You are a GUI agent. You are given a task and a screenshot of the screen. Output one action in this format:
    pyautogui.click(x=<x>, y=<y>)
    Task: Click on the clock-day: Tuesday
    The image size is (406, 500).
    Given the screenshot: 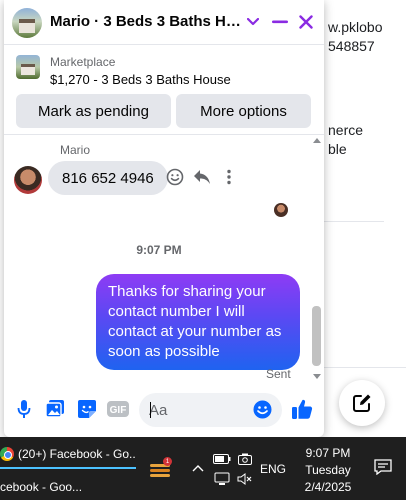 What is the action you would take?
    pyautogui.click(x=328, y=470)
    